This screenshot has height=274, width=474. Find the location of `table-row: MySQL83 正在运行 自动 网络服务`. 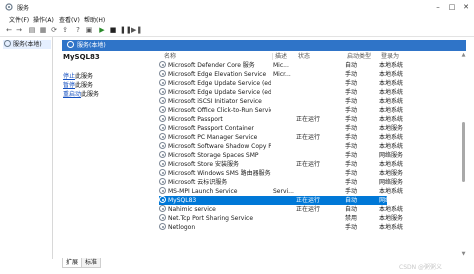

table-row: MySQL83 正在运行 自动 网络服务 is located at coordinates (273, 200).